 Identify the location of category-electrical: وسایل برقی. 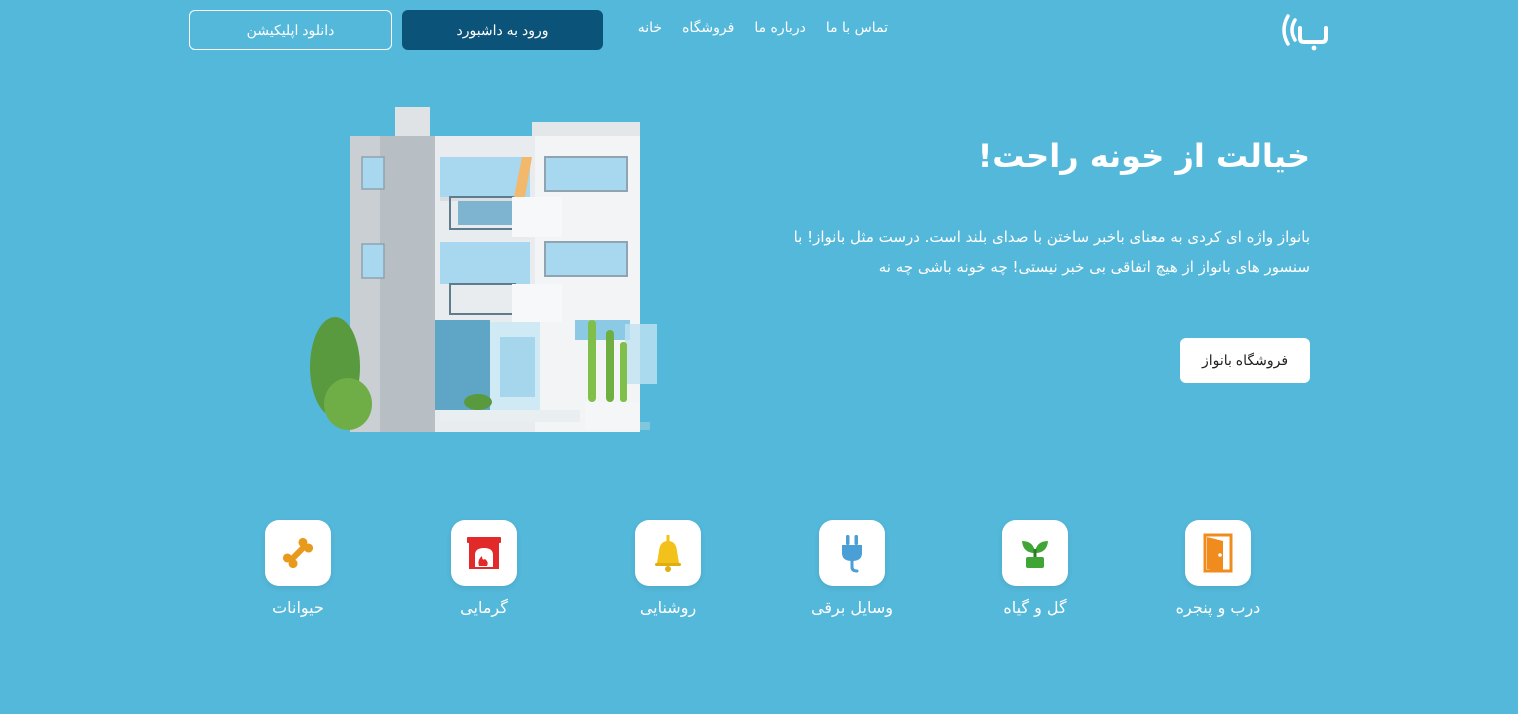
(852, 568).